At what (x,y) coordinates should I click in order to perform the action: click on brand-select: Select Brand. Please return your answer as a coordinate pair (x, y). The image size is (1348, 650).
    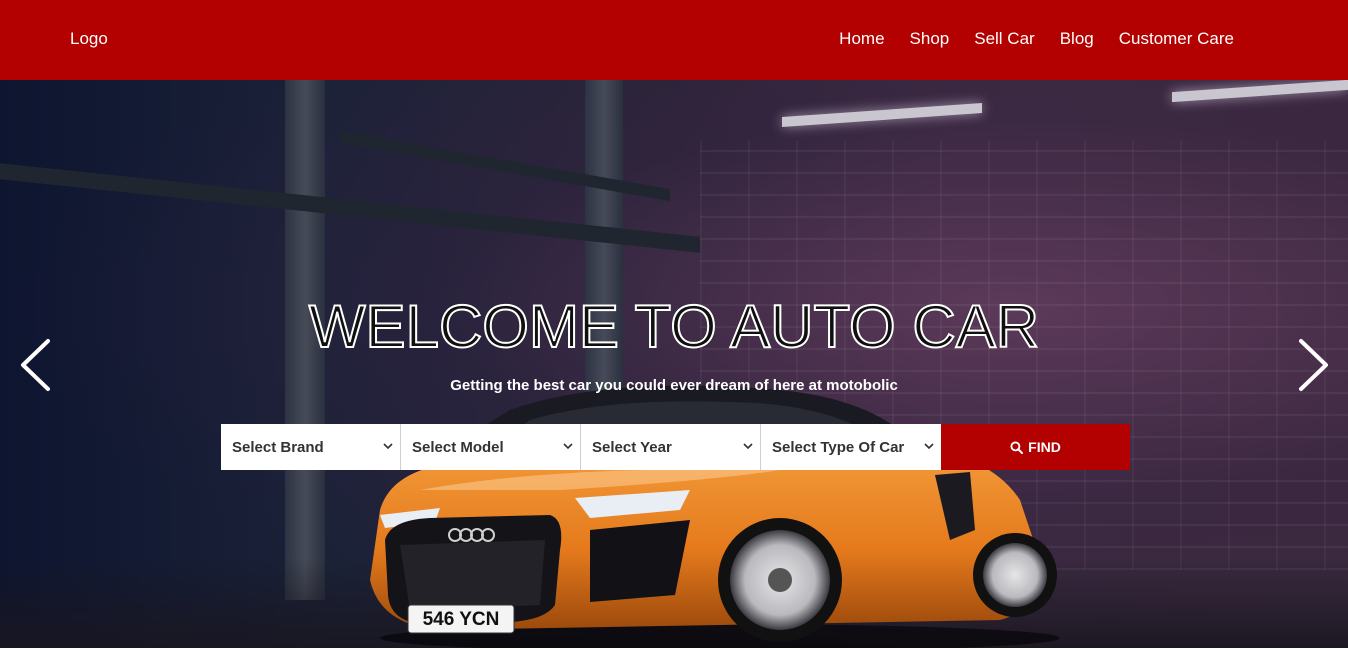
    Looking at the image, I should click on (310, 447).